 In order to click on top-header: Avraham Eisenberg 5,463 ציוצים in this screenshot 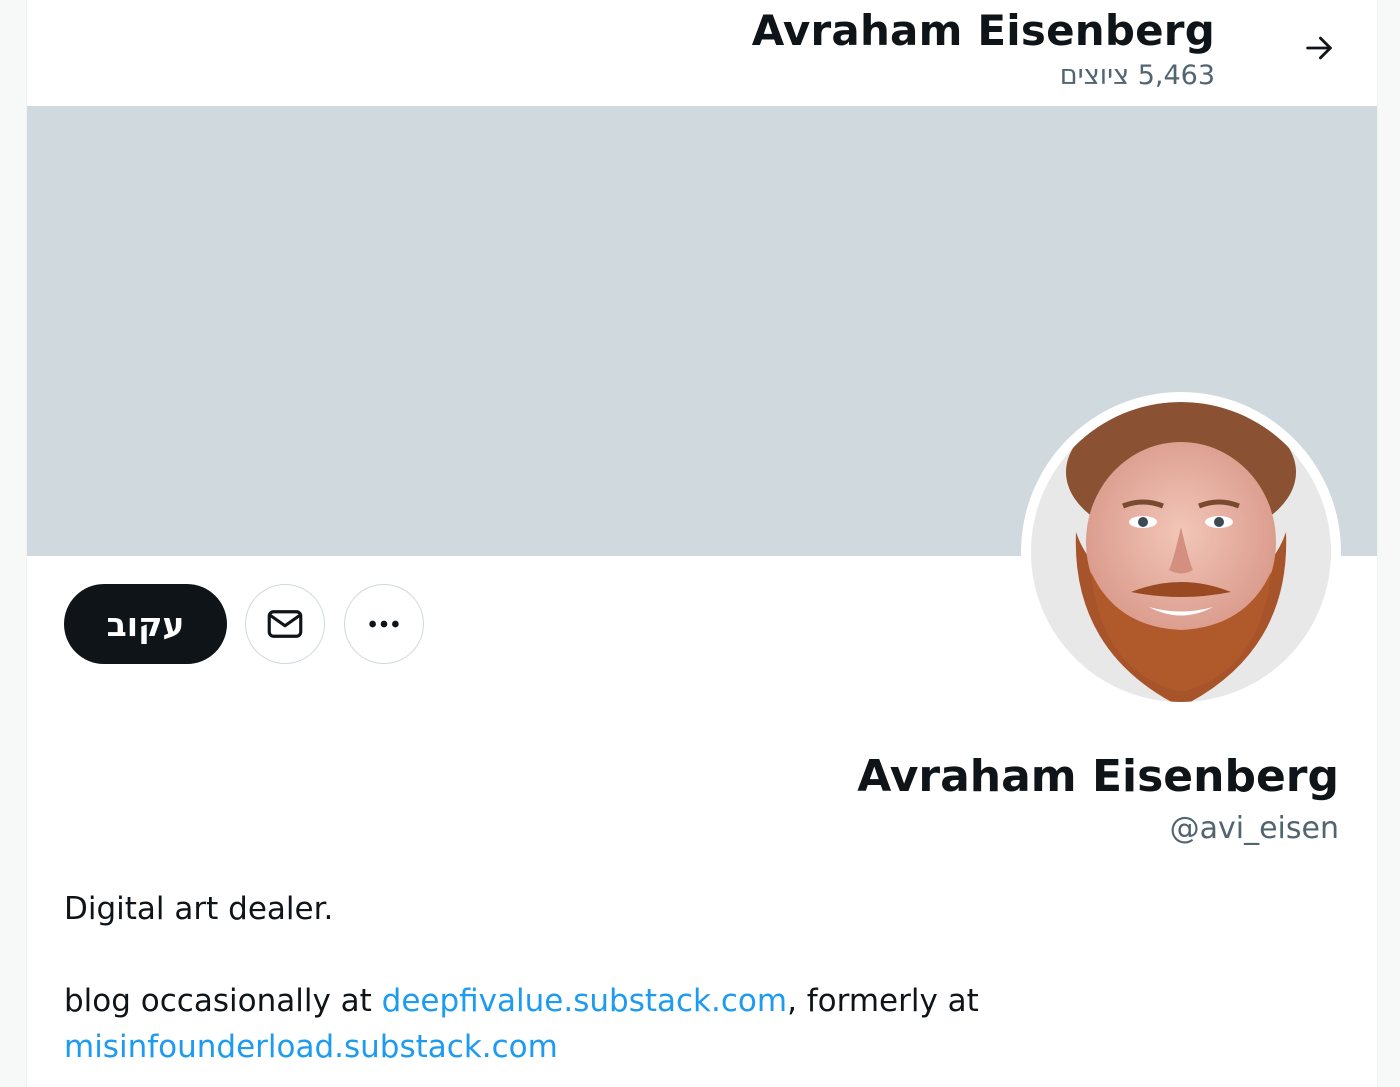, I will do `click(702, 53)`.